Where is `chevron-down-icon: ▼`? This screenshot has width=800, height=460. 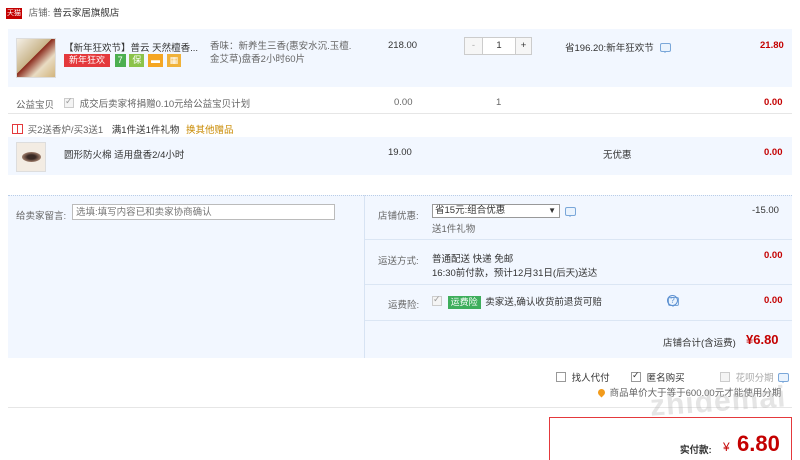 chevron-down-icon: ▼ is located at coordinates (552, 210).